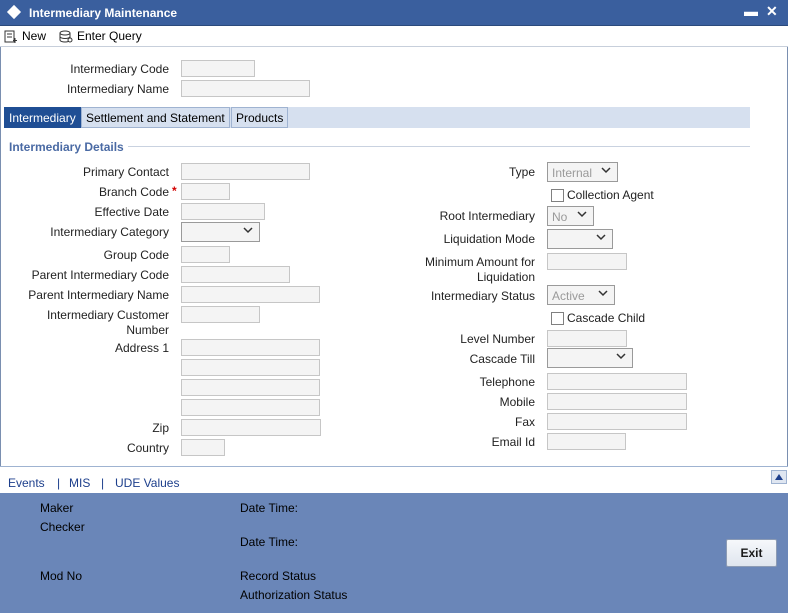 The height and width of the screenshot is (613, 788). I want to click on enter-query-label: Enter Query, so click(109, 36).